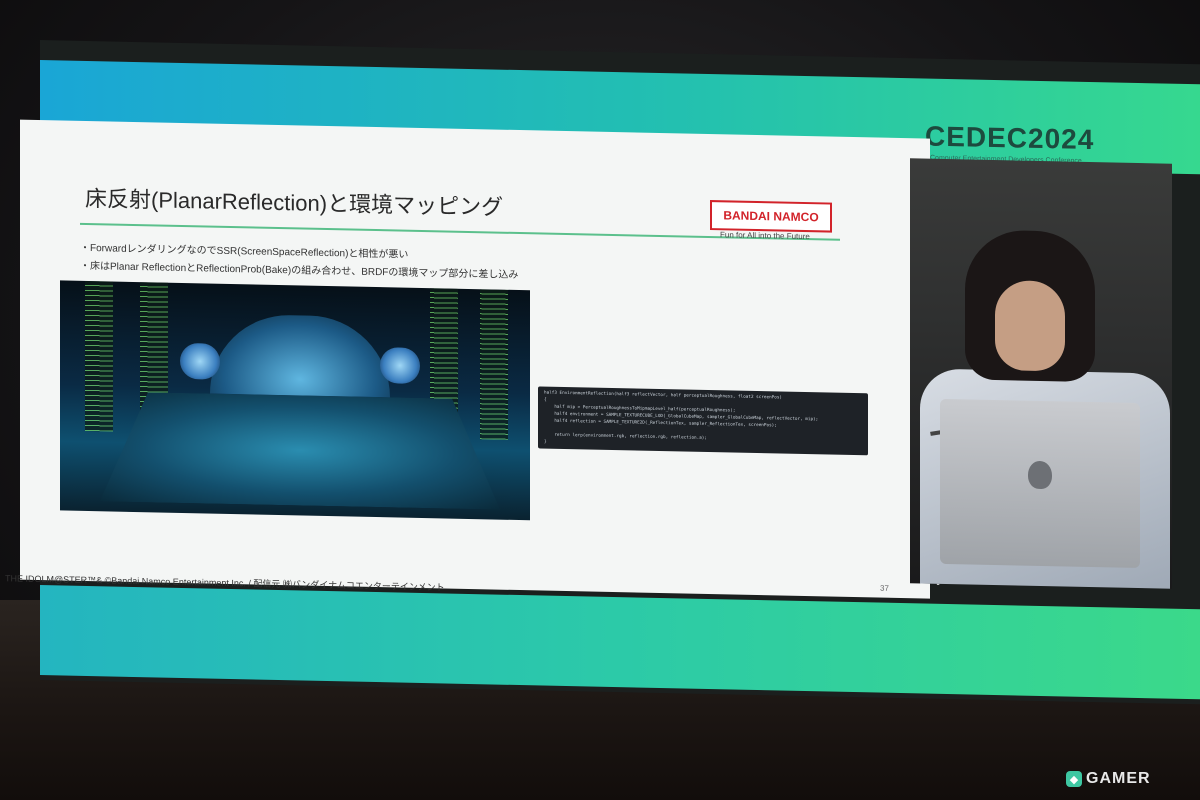  Describe the element at coordinates (1074, 779) in the screenshot. I see `gamer-logo-icon: ◆` at that location.